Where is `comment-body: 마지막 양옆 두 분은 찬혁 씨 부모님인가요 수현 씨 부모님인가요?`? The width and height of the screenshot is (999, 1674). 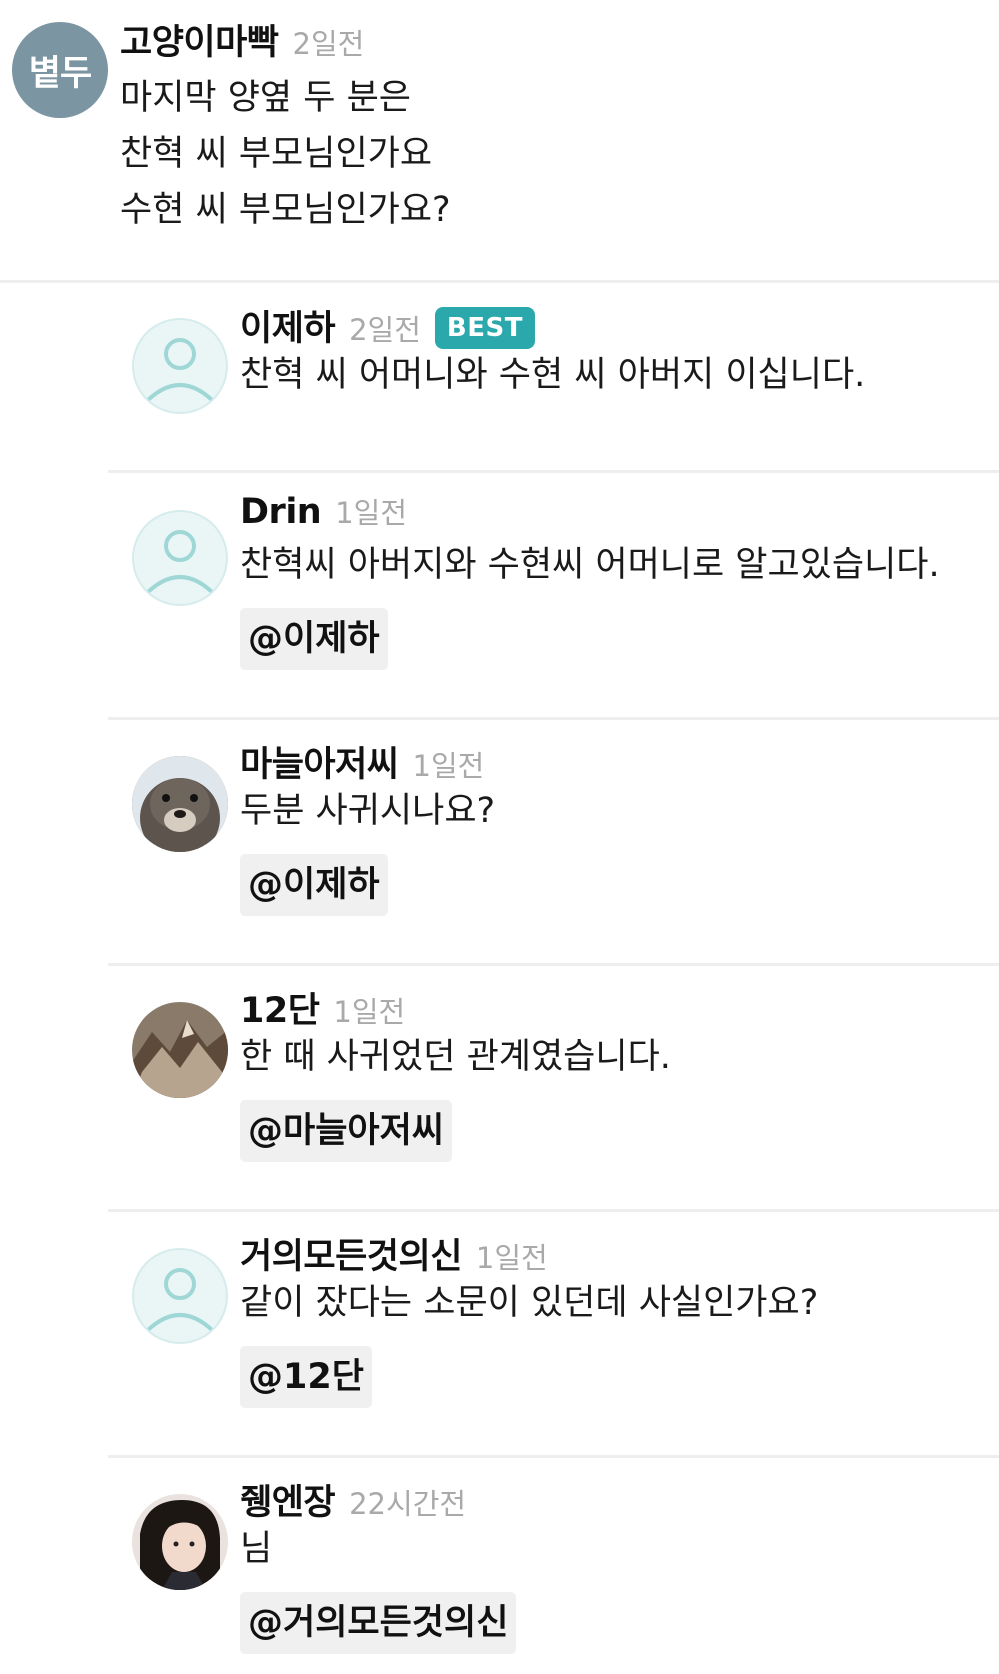
comment-body: 마지막 양옆 두 분은 찬혁 씨 부모님인가요 수현 씨 부모님인가요? is located at coordinates (285, 154).